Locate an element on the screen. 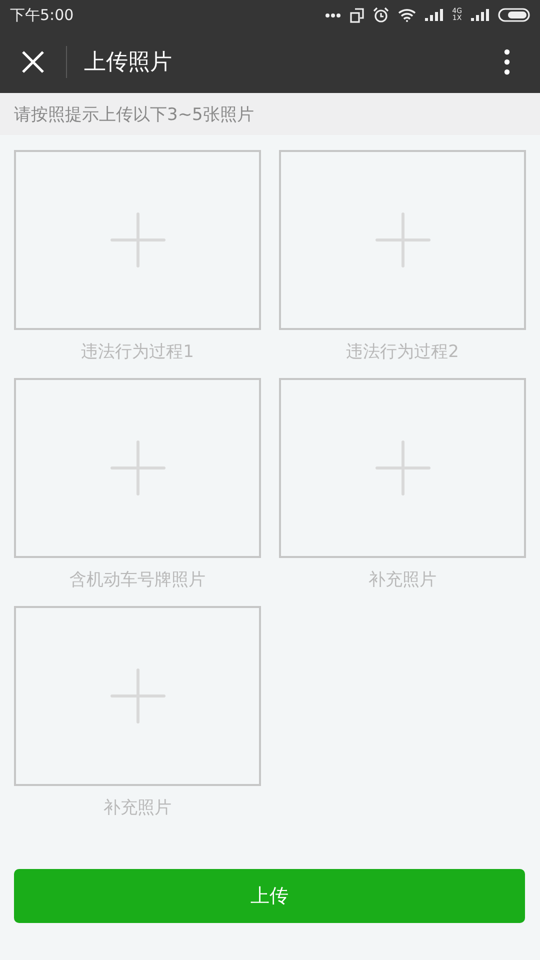 This screenshot has width=540, height=960. more-dots-icon is located at coordinates (333, 15).